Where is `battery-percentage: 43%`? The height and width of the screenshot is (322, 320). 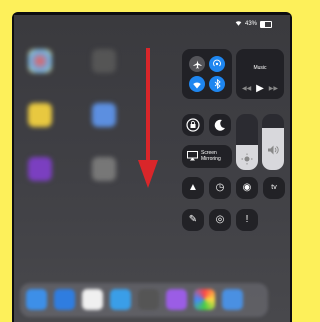 battery-percentage: 43% is located at coordinates (250, 24).